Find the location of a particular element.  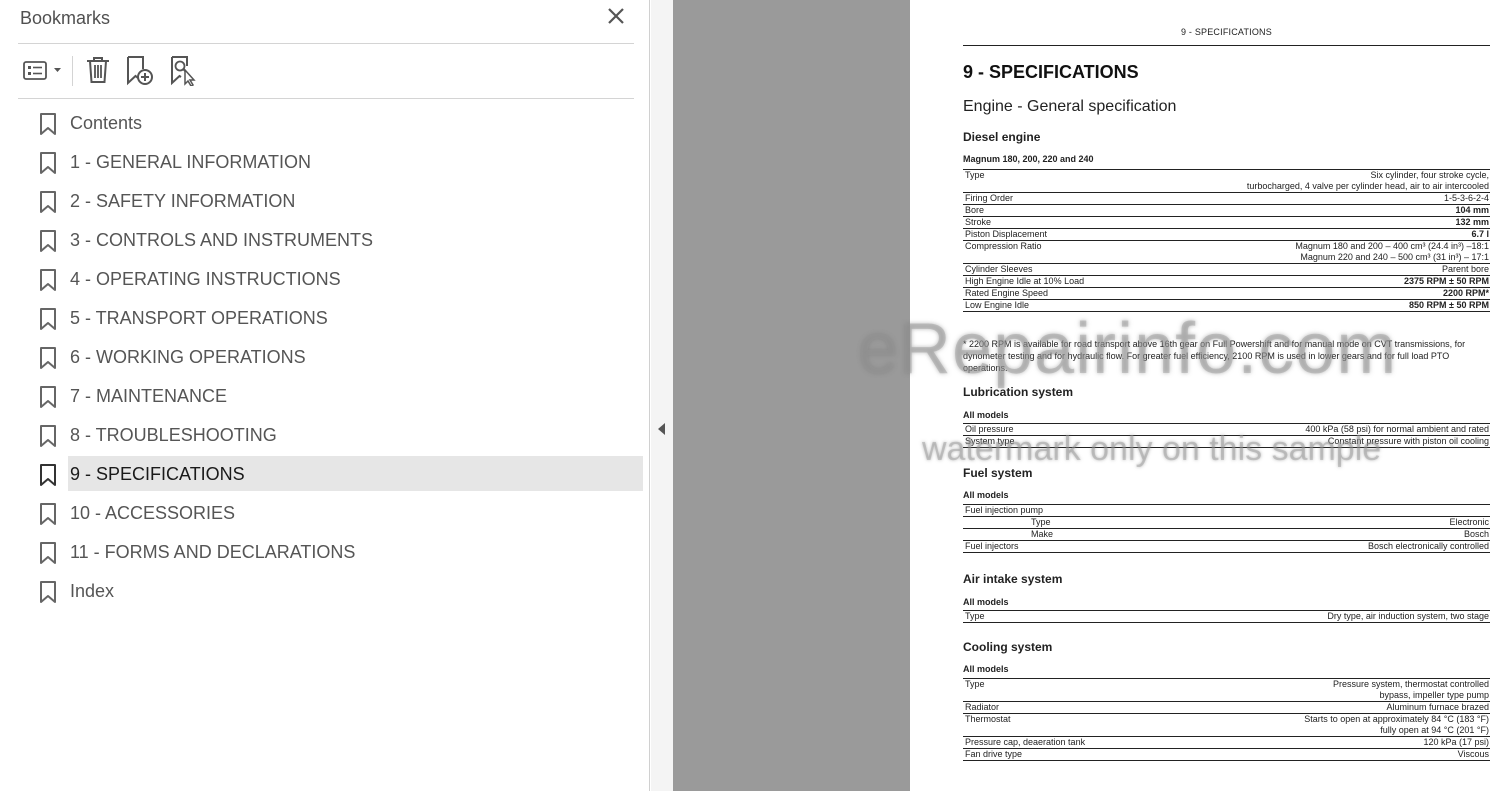

spec-label: Fuel injection pump is located at coordinates (1074, 510).